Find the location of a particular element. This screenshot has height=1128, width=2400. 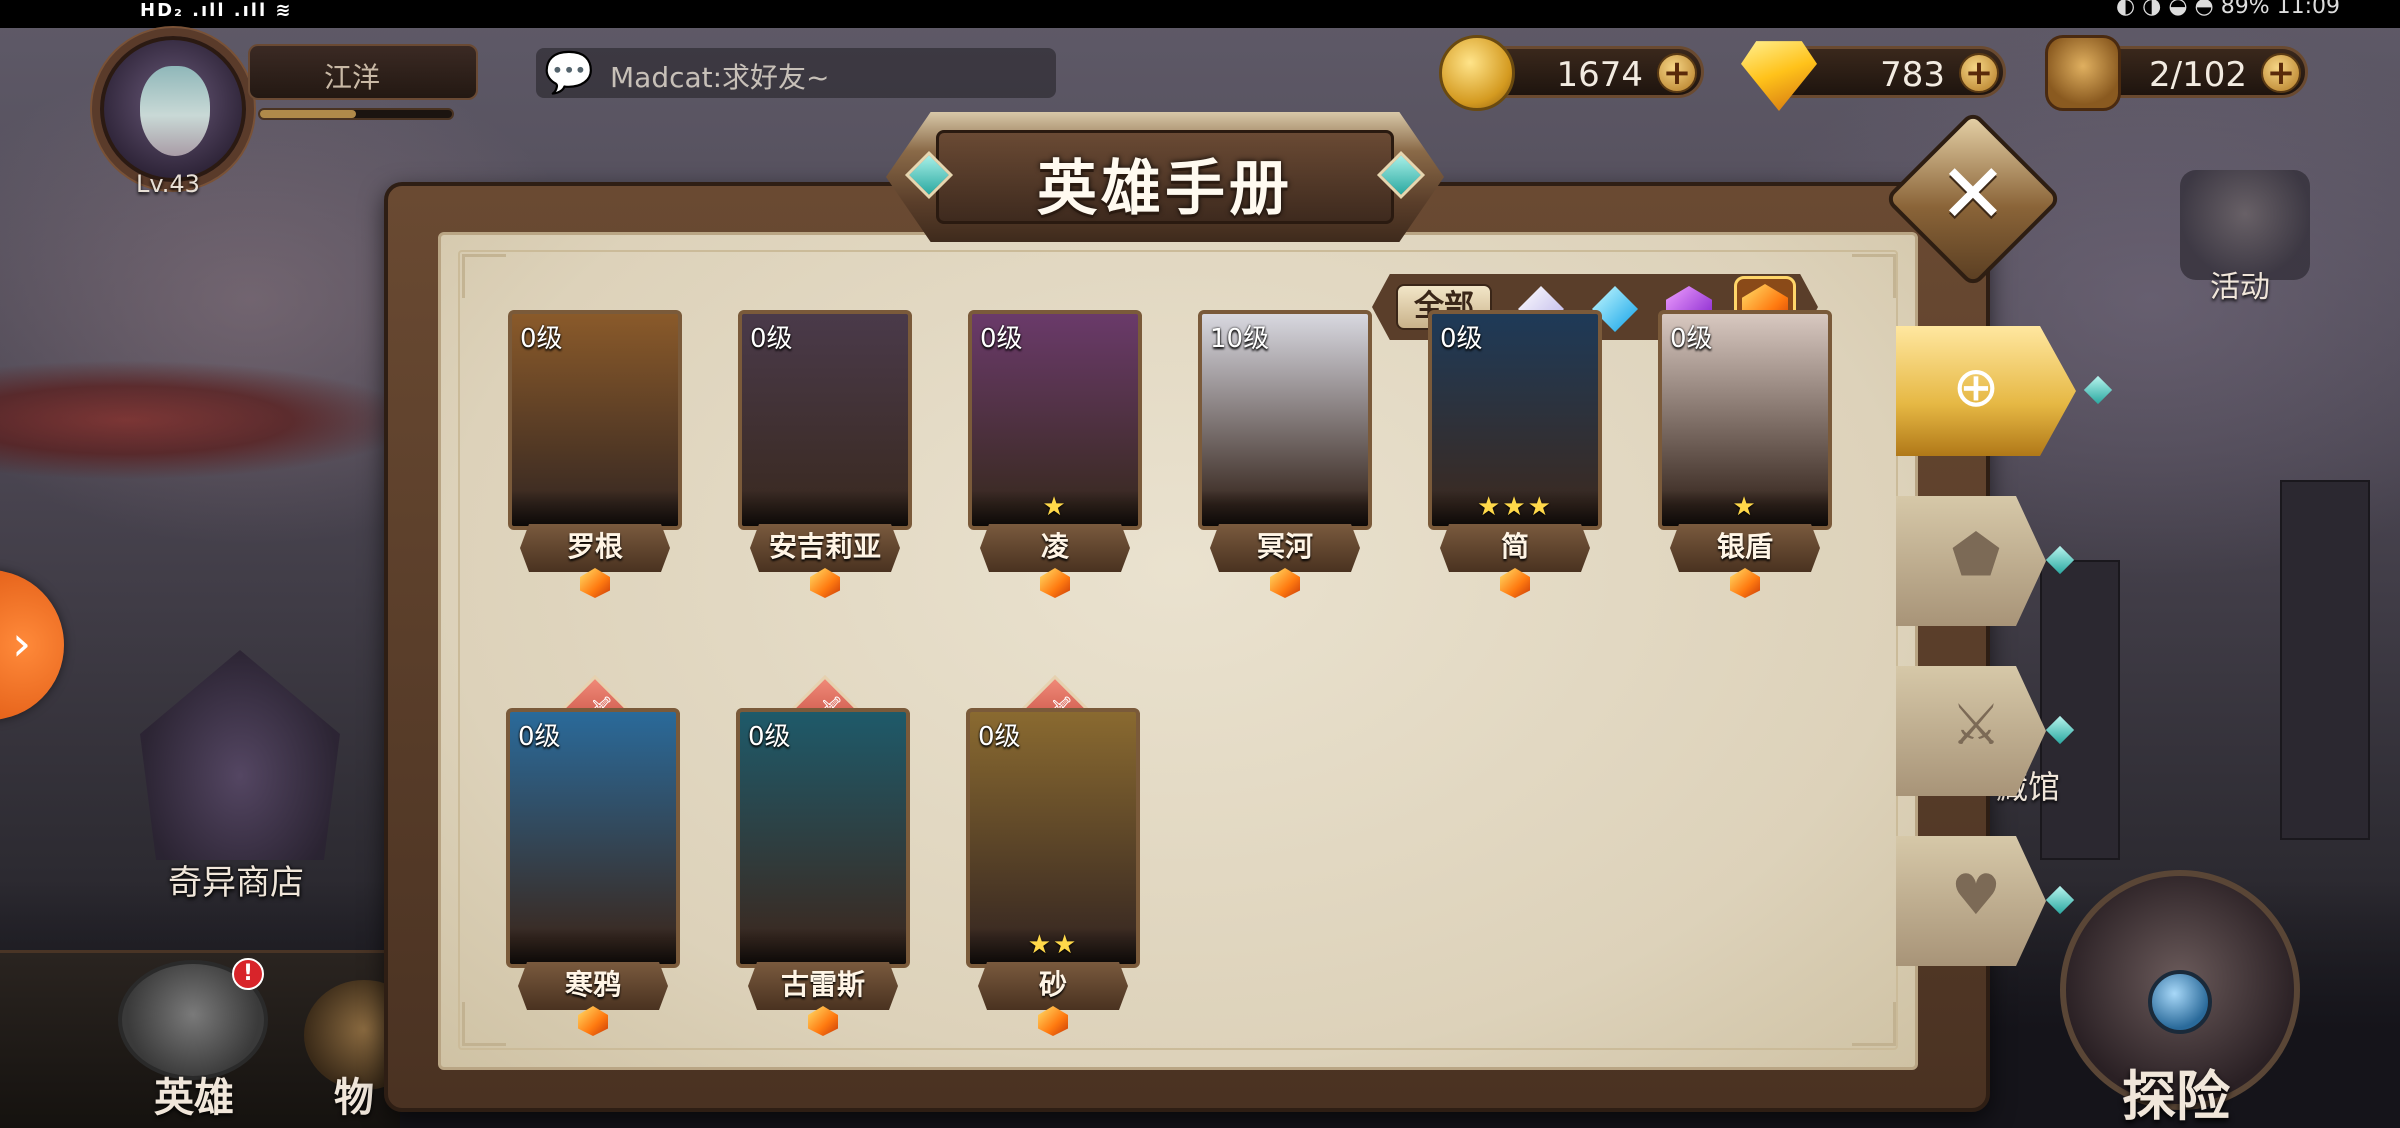

right-tower is located at coordinates (2325, 660).